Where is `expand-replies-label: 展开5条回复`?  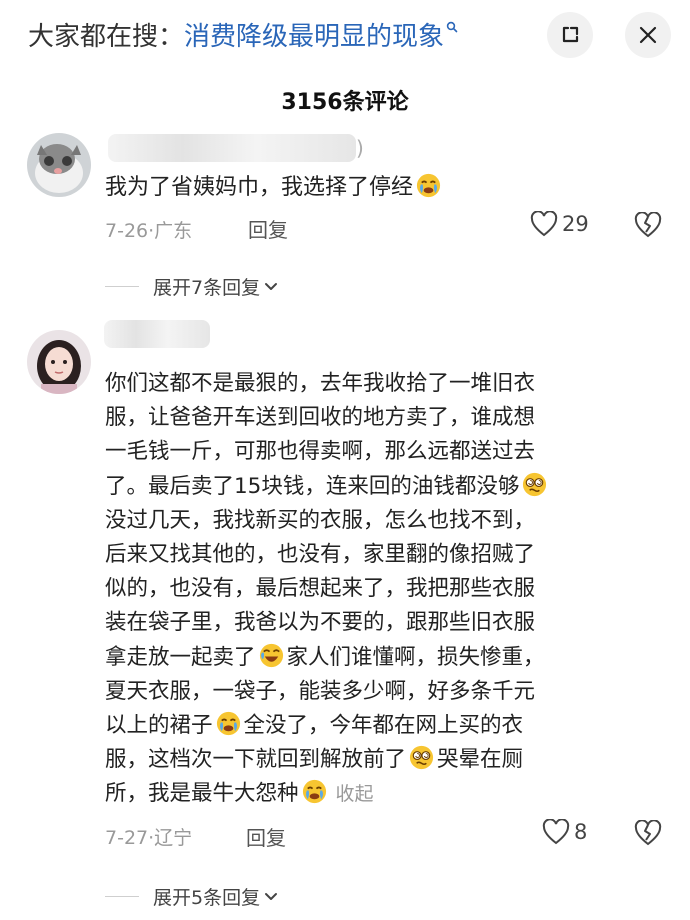 expand-replies-label: 展开5条回复 is located at coordinates (207, 898).